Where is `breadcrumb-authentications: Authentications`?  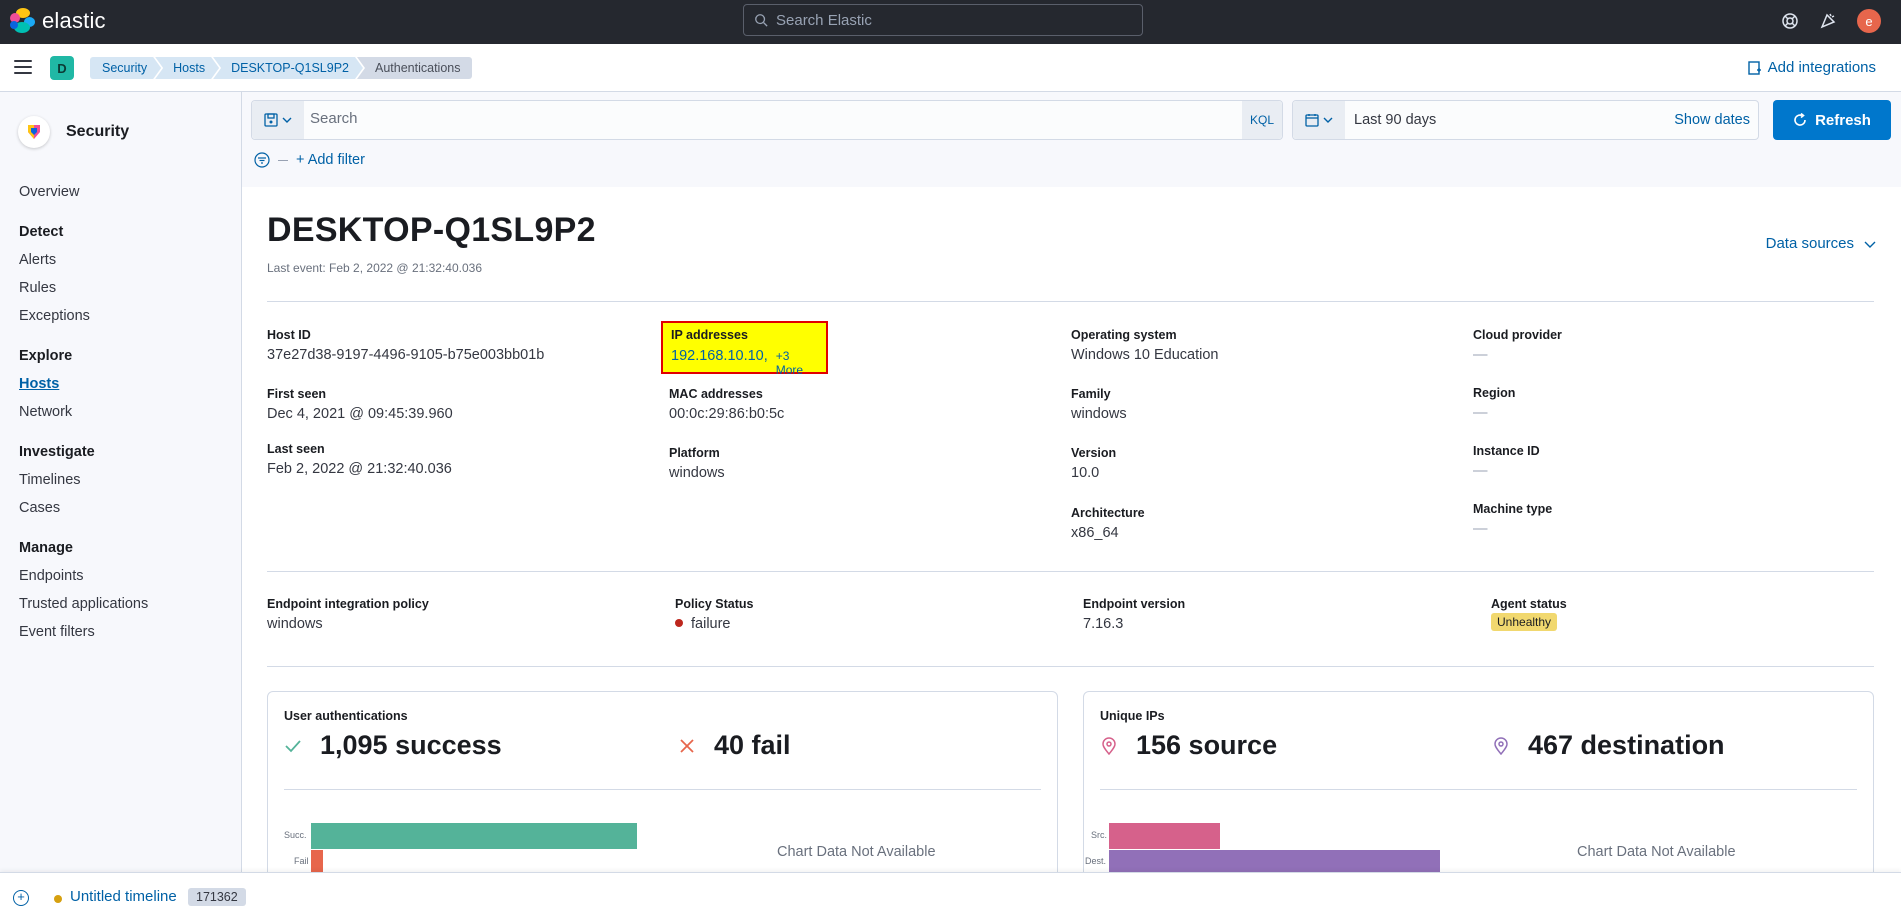
breadcrumb-authentications: Authentications is located at coordinates (415, 68).